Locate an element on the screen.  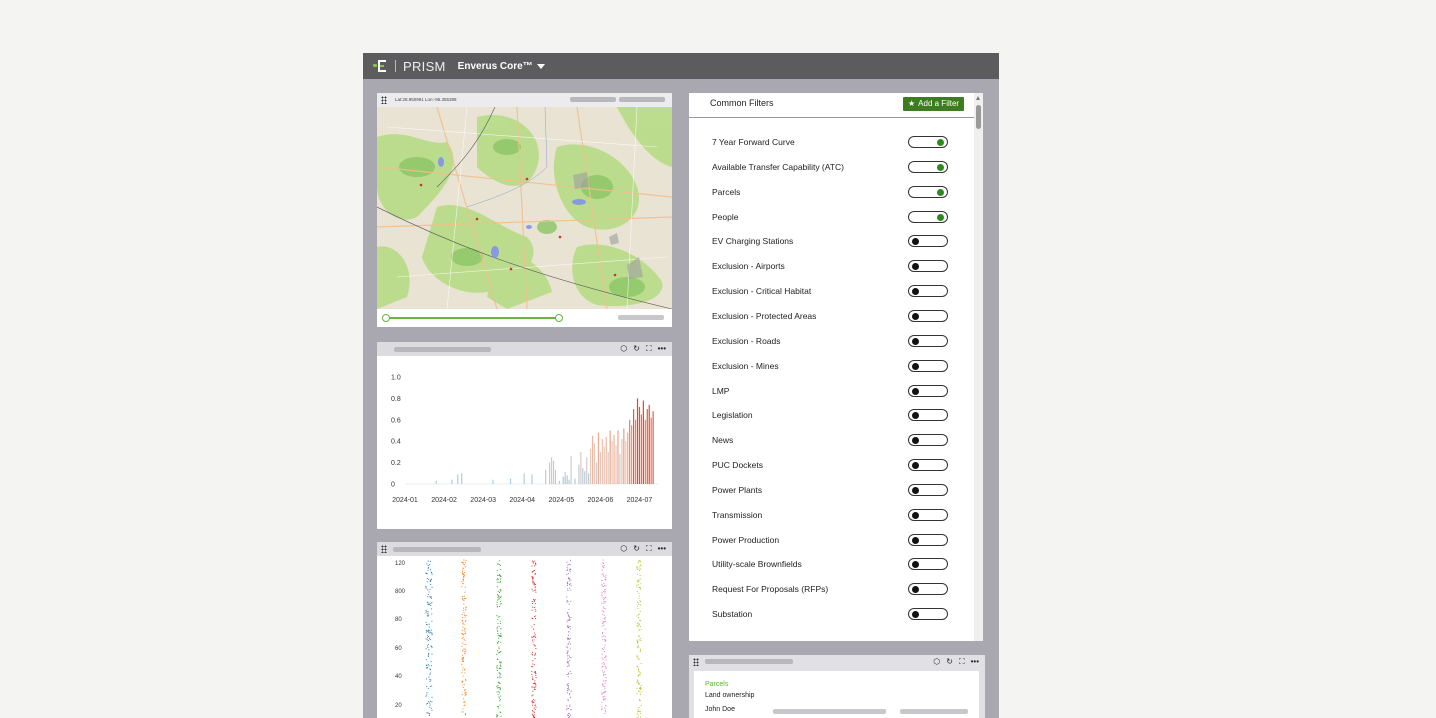
slider-start-handle is located at coordinates (386, 318).